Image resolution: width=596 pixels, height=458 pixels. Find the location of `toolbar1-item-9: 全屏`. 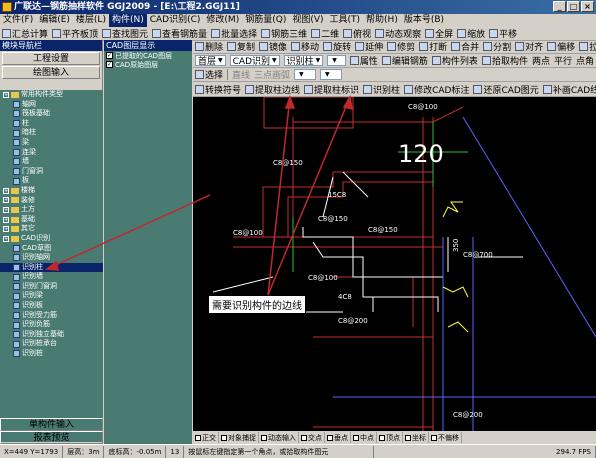

toolbar1-item-9: 全屏 is located at coordinates (439, 33).